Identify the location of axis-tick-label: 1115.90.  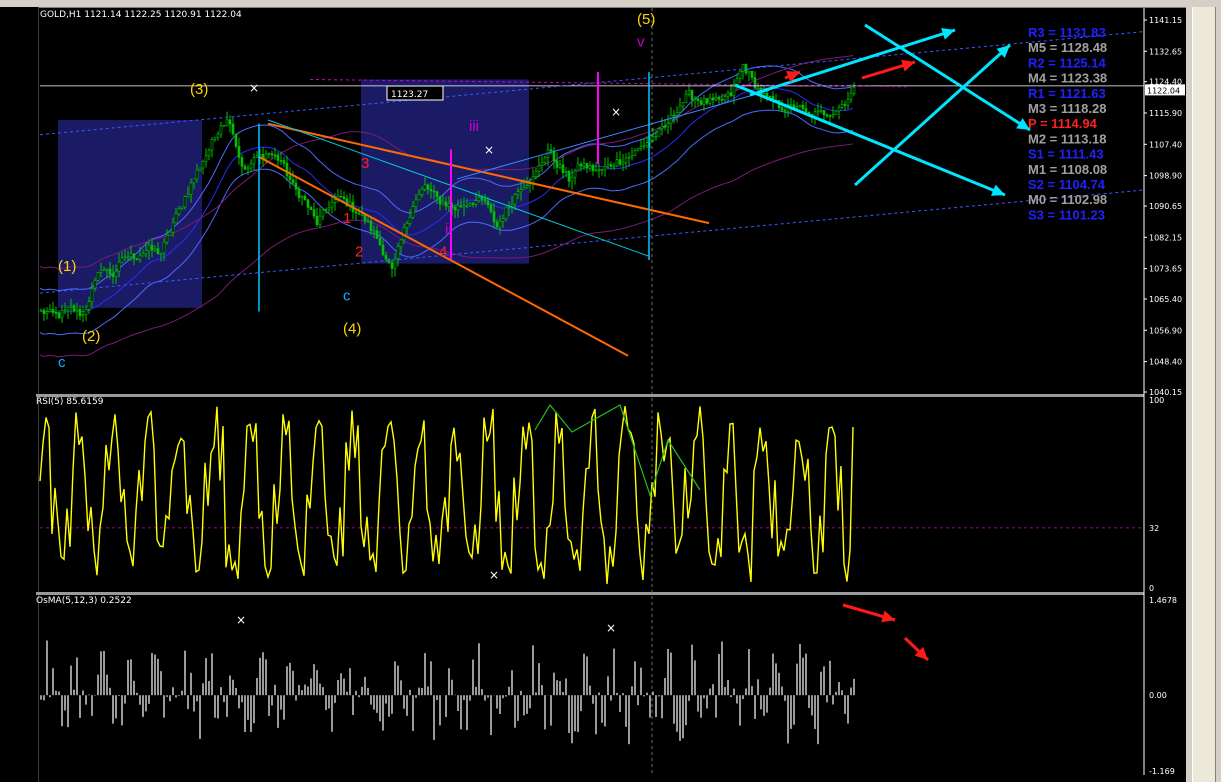
(1165, 113).